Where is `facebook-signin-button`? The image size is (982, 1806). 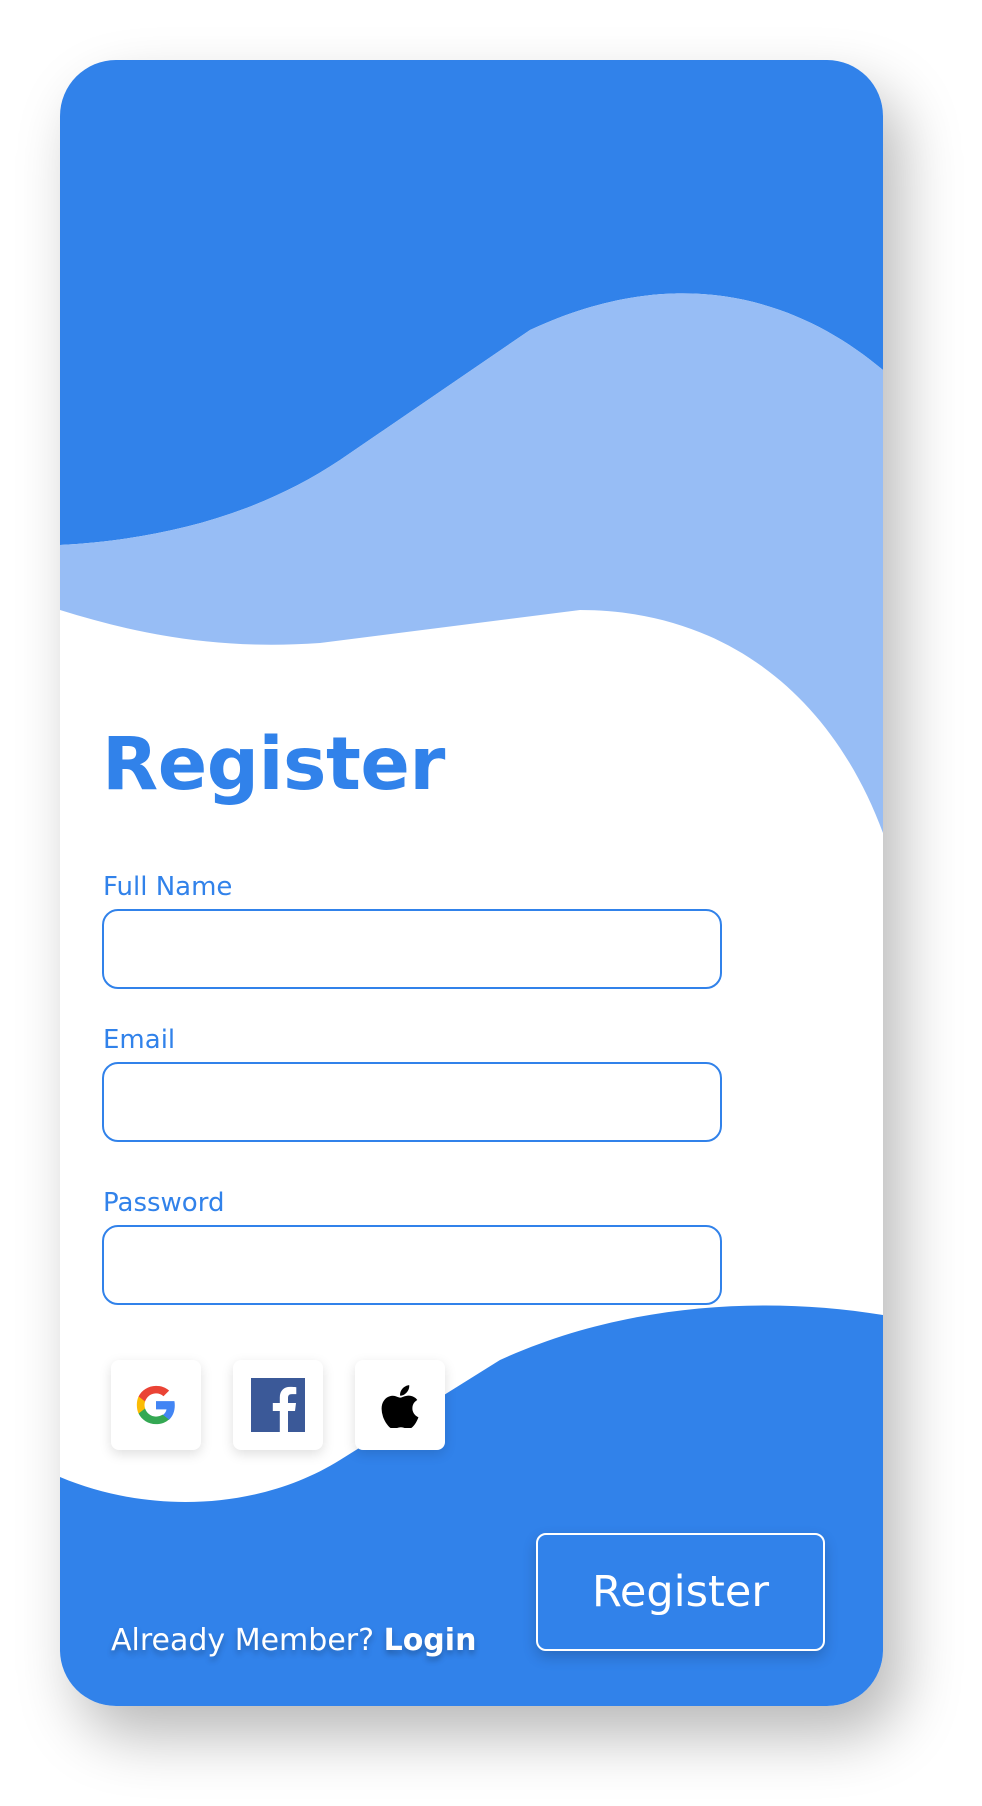 facebook-signin-button is located at coordinates (278, 1405).